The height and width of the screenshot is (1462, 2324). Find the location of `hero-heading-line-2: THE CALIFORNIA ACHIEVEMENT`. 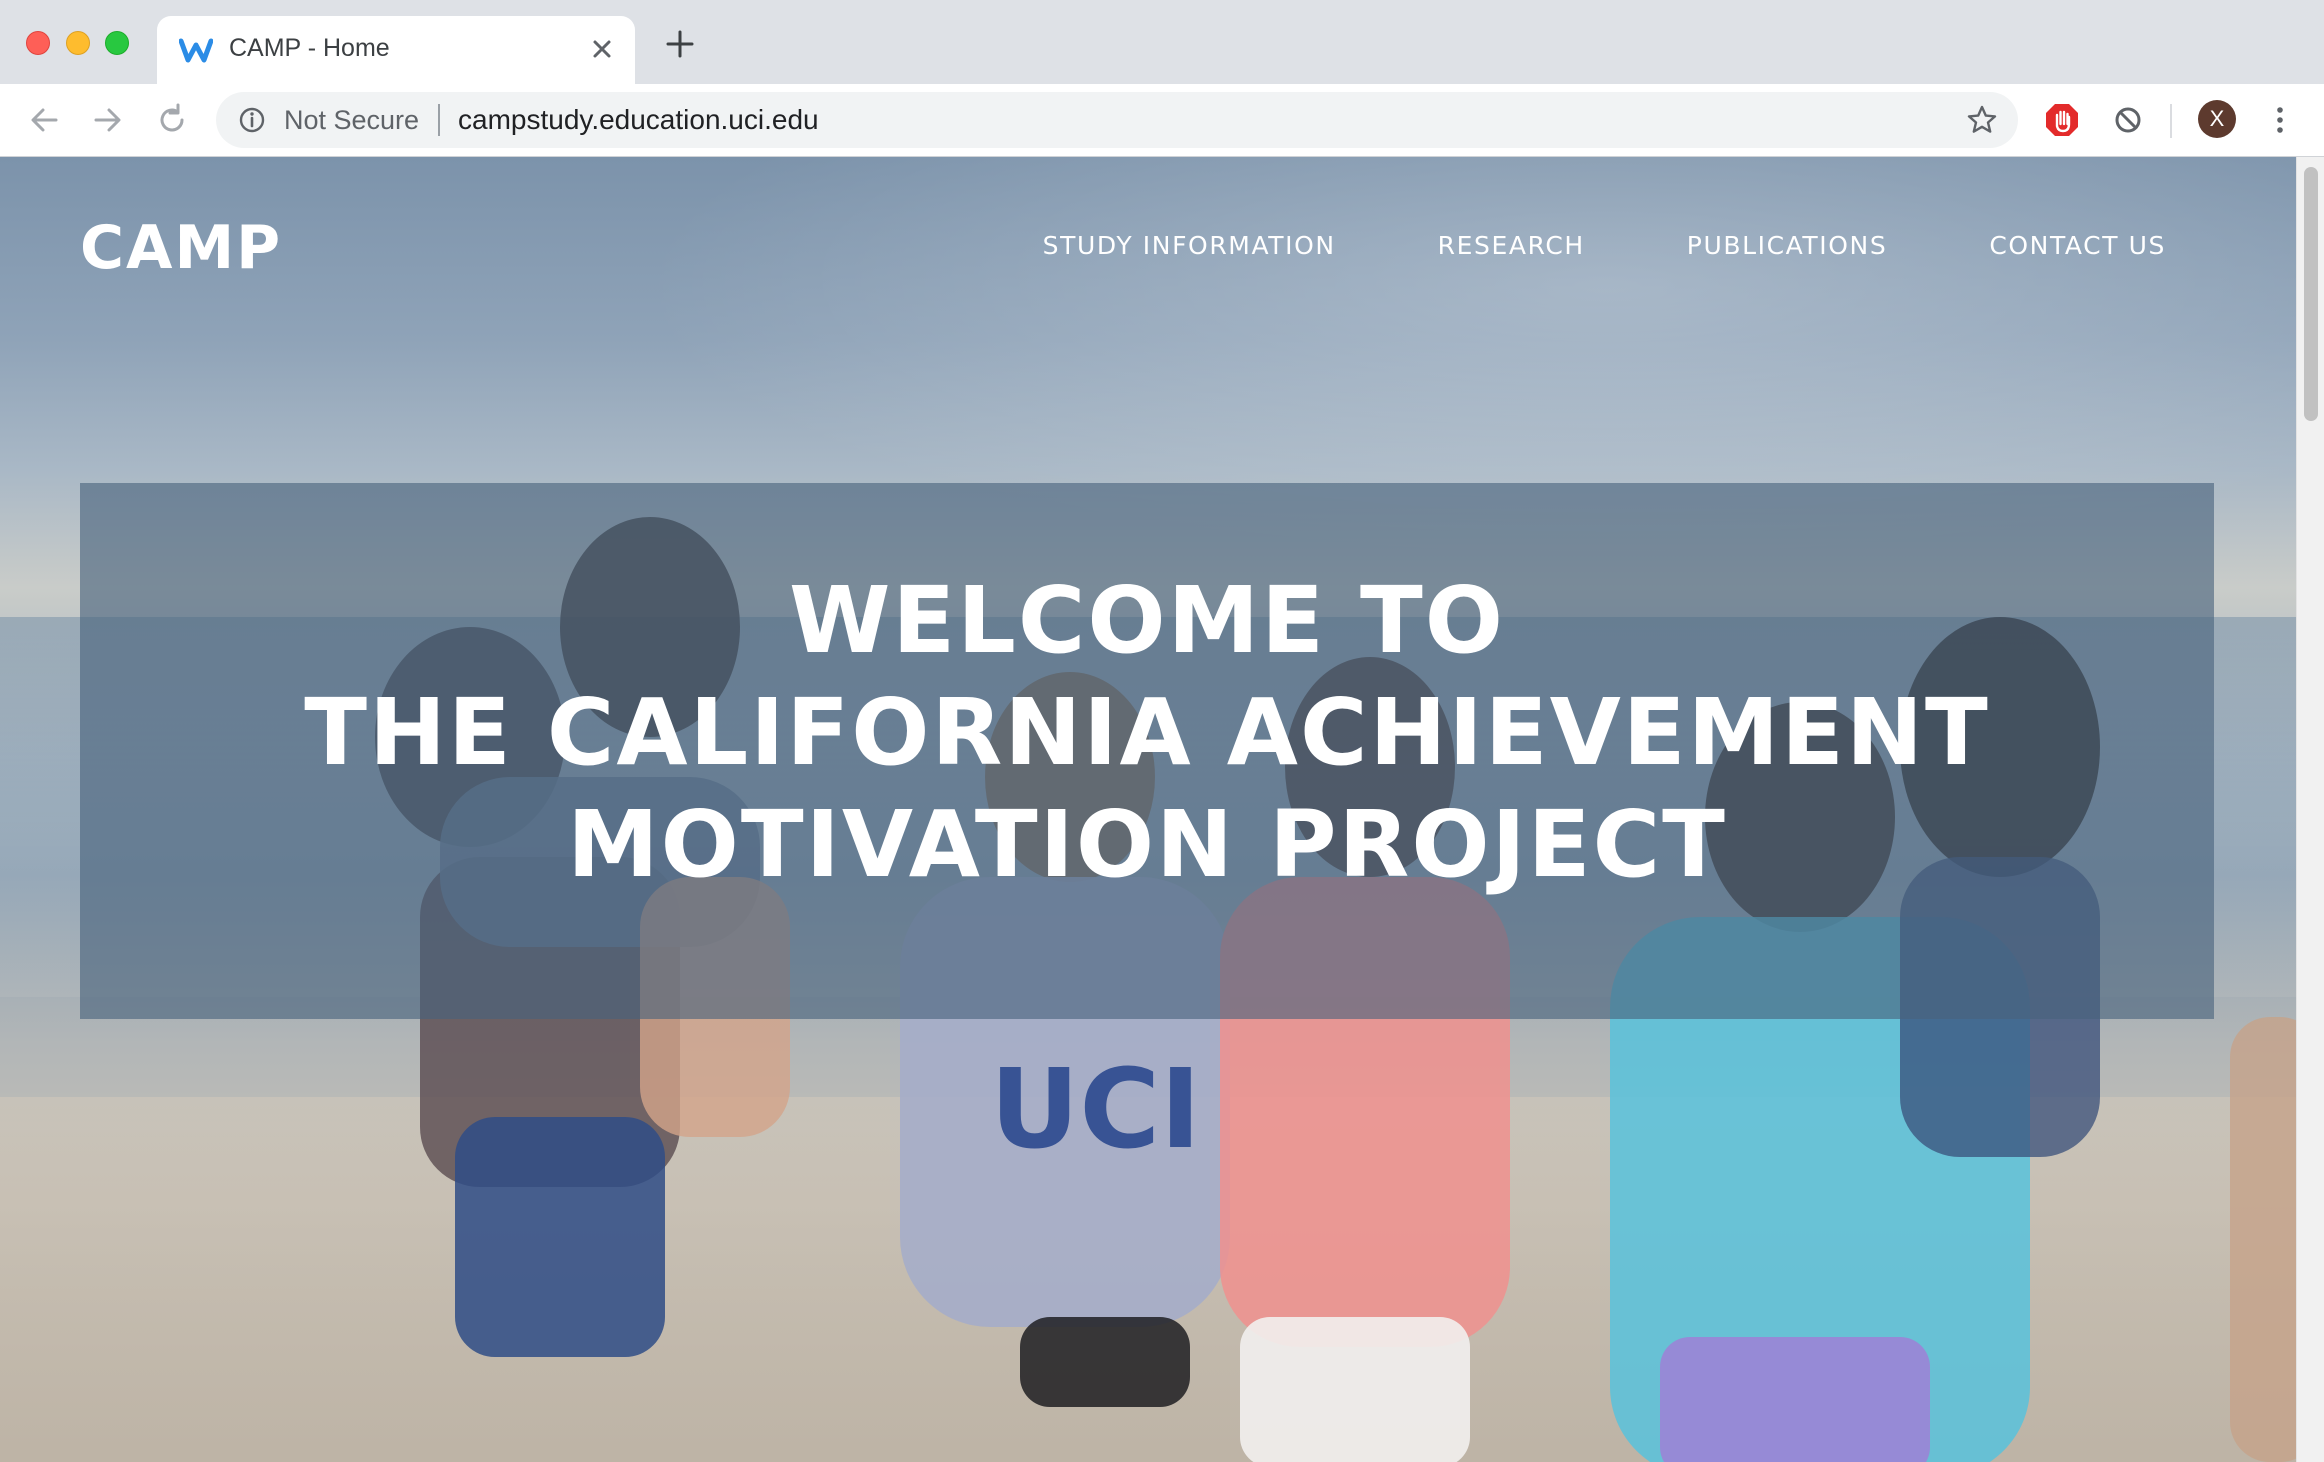

hero-heading-line-2: THE CALIFORNIA ACHIEVEMENT is located at coordinates (1147, 732).